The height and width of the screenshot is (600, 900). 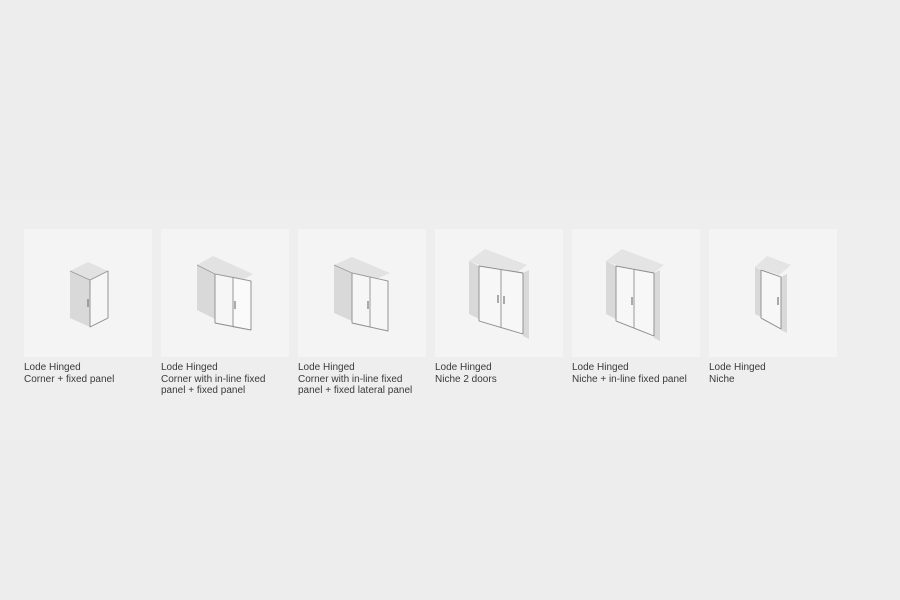 I want to click on product-subtitle: Niche 2 doors, so click(x=466, y=379).